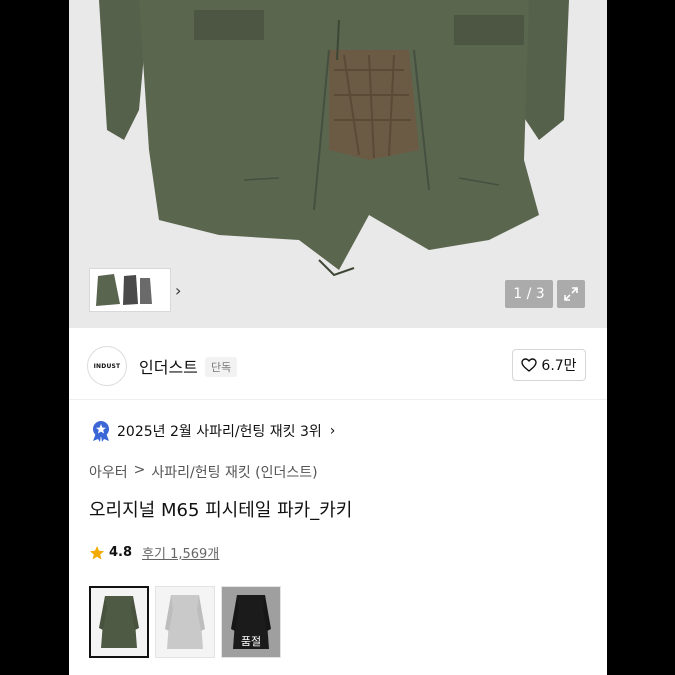  I want to click on breadcrumb-level2: 사파리/헌팅 재킷 (인더스트), so click(234, 472).